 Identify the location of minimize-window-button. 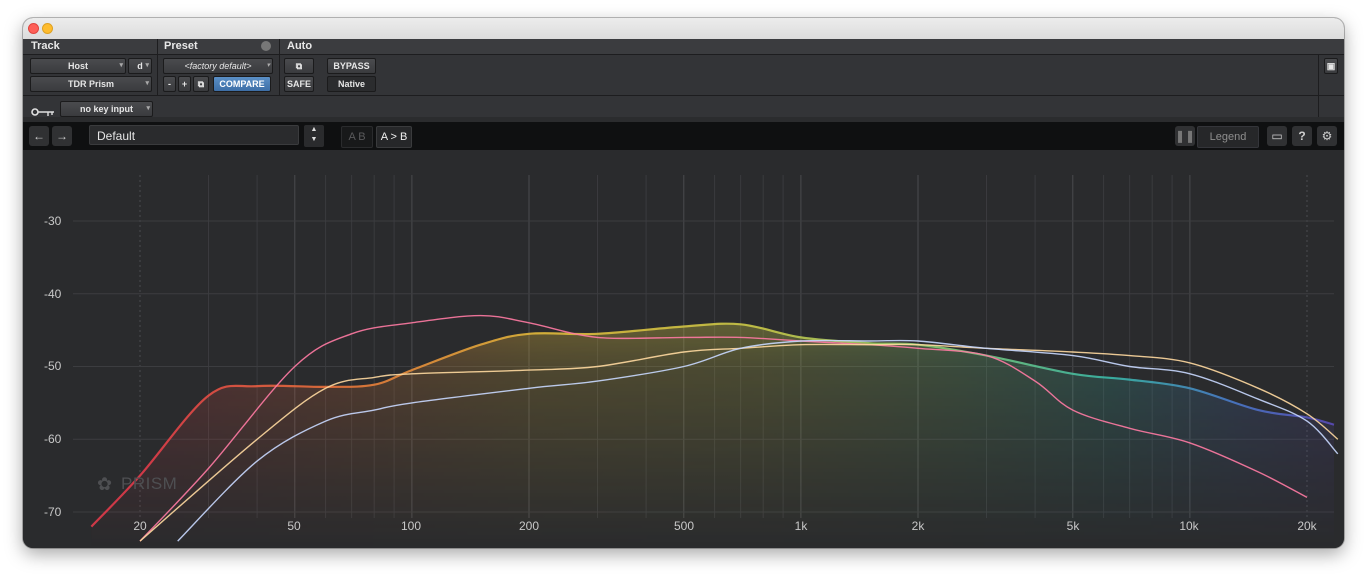
(47, 28).